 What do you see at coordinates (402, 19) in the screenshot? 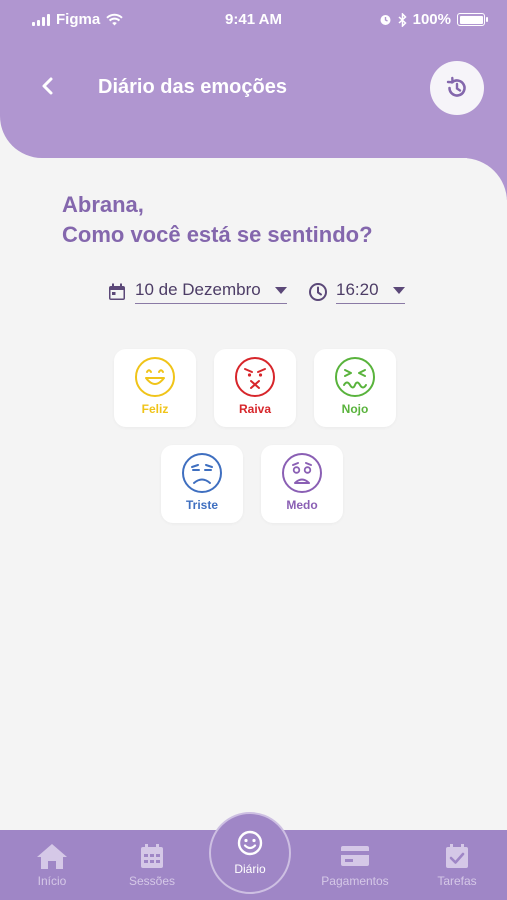
I see `bluetooth-icon` at bounding box center [402, 19].